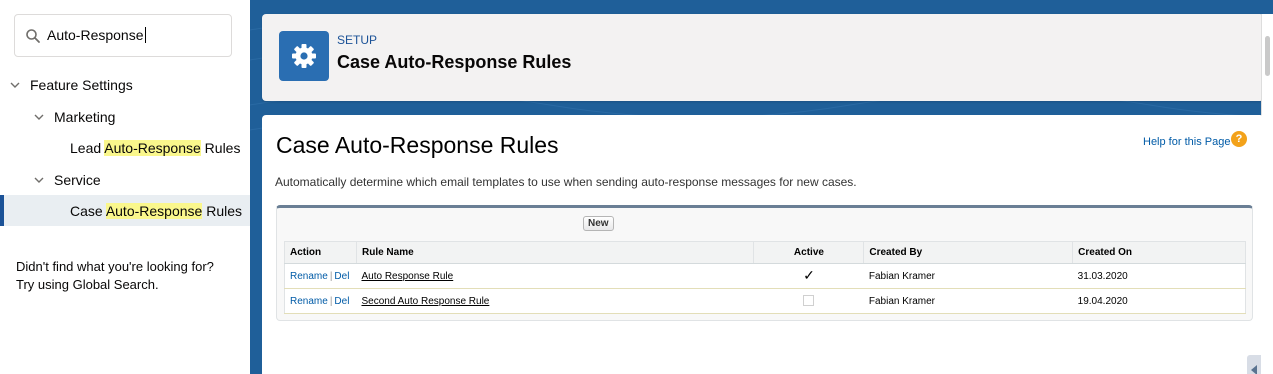  What do you see at coordinates (598, 223) in the screenshot?
I see `new-button: New` at bounding box center [598, 223].